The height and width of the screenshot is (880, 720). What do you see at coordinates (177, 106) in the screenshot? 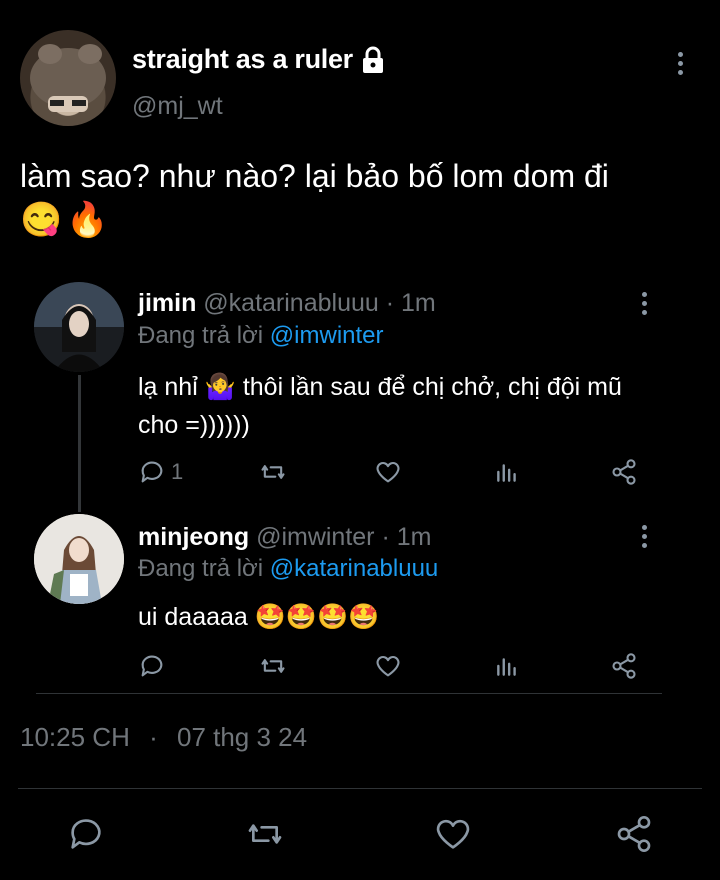
I see `author-handle: @mj_wt` at bounding box center [177, 106].